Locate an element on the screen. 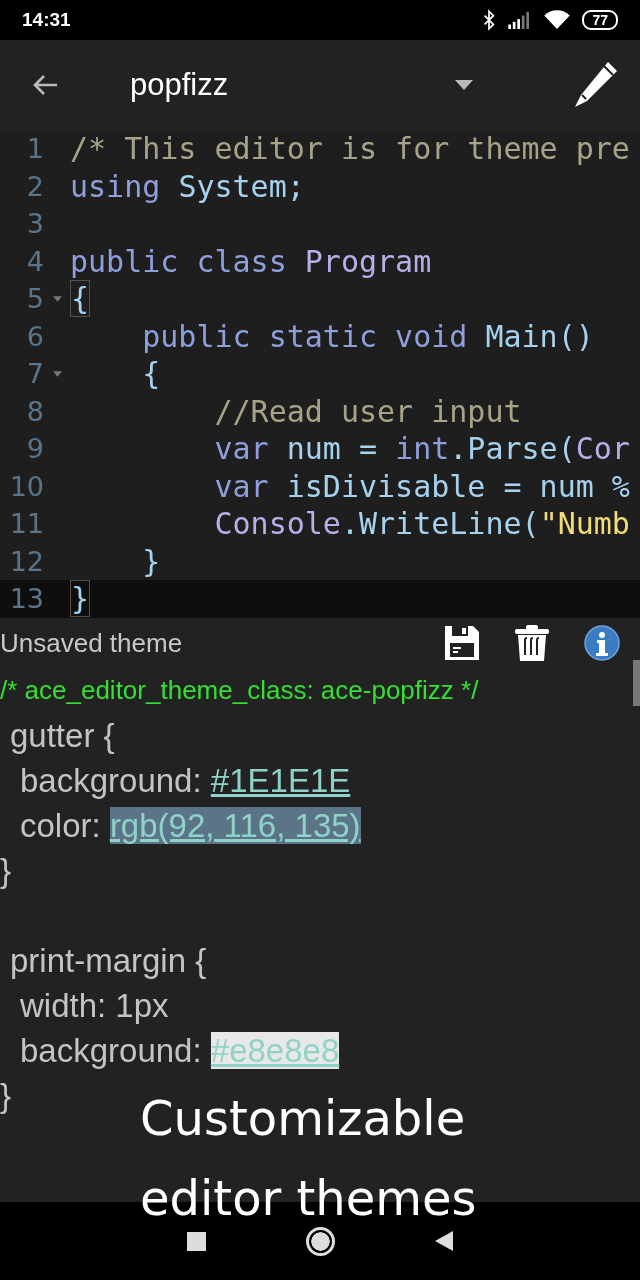 This screenshot has height=1280, width=640. code-line: using System; is located at coordinates (187, 186).